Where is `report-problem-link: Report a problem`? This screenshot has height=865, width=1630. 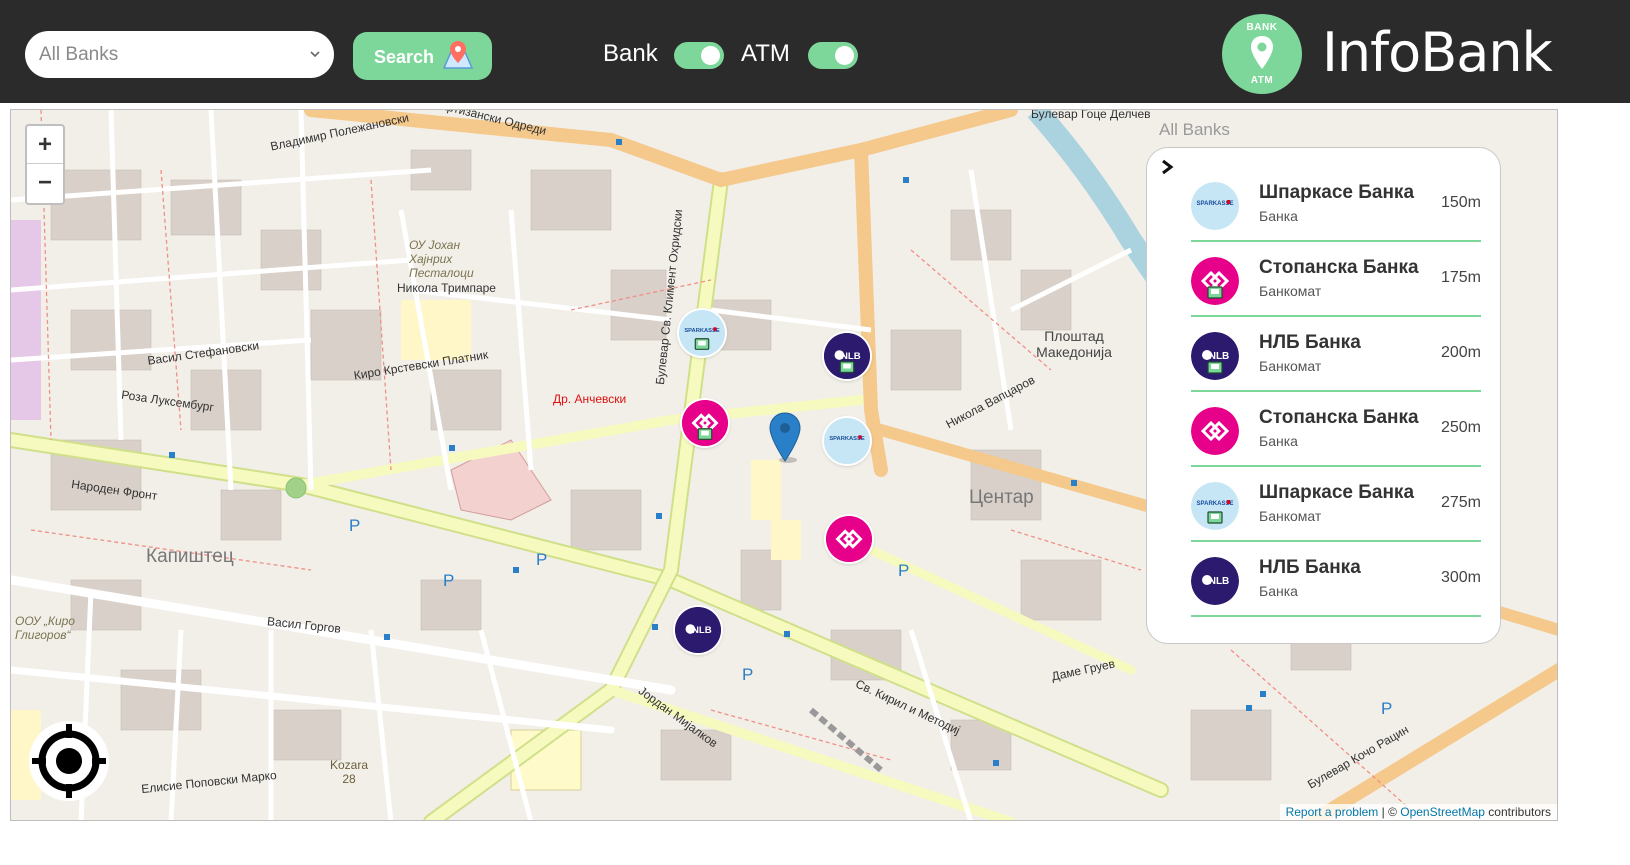
report-problem-link: Report a problem is located at coordinates (1332, 812).